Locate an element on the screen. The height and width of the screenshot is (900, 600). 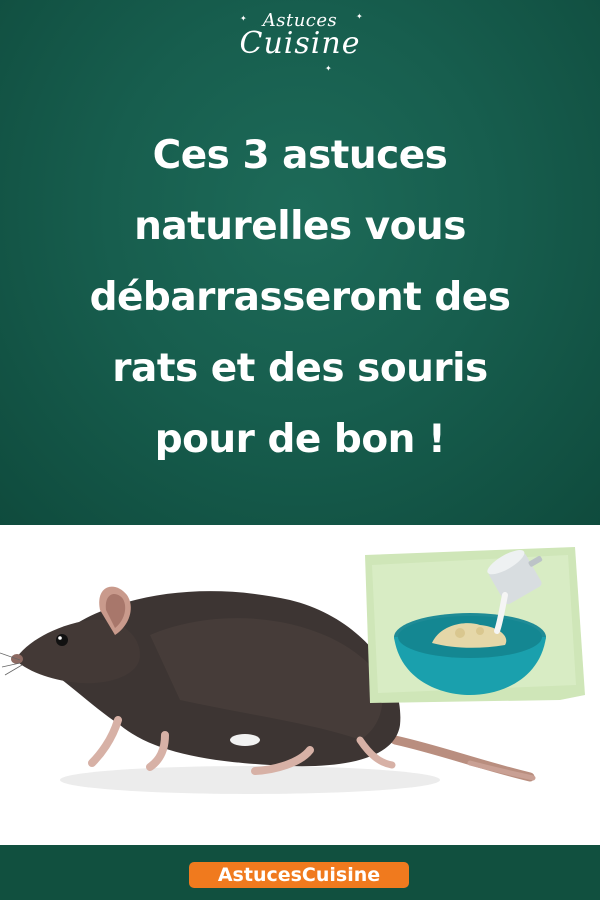
headline-line: pour de bon ! is located at coordinates (300, 439).